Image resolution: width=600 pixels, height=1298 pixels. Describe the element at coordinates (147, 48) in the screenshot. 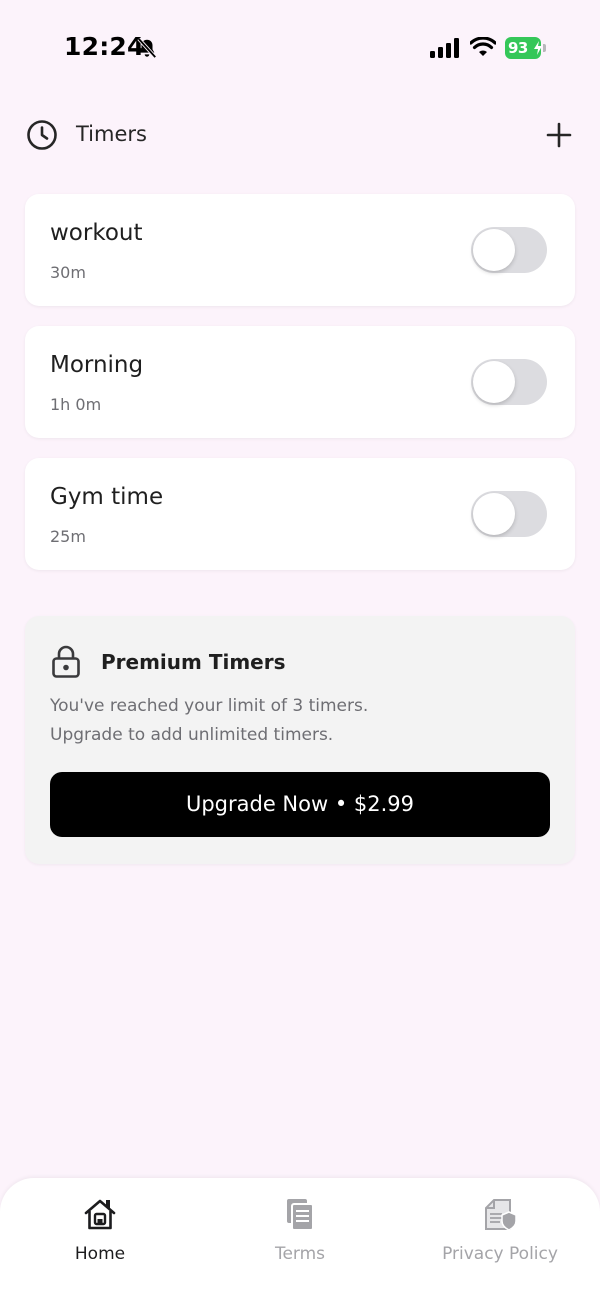

I see `bell-off-icon` at that location.